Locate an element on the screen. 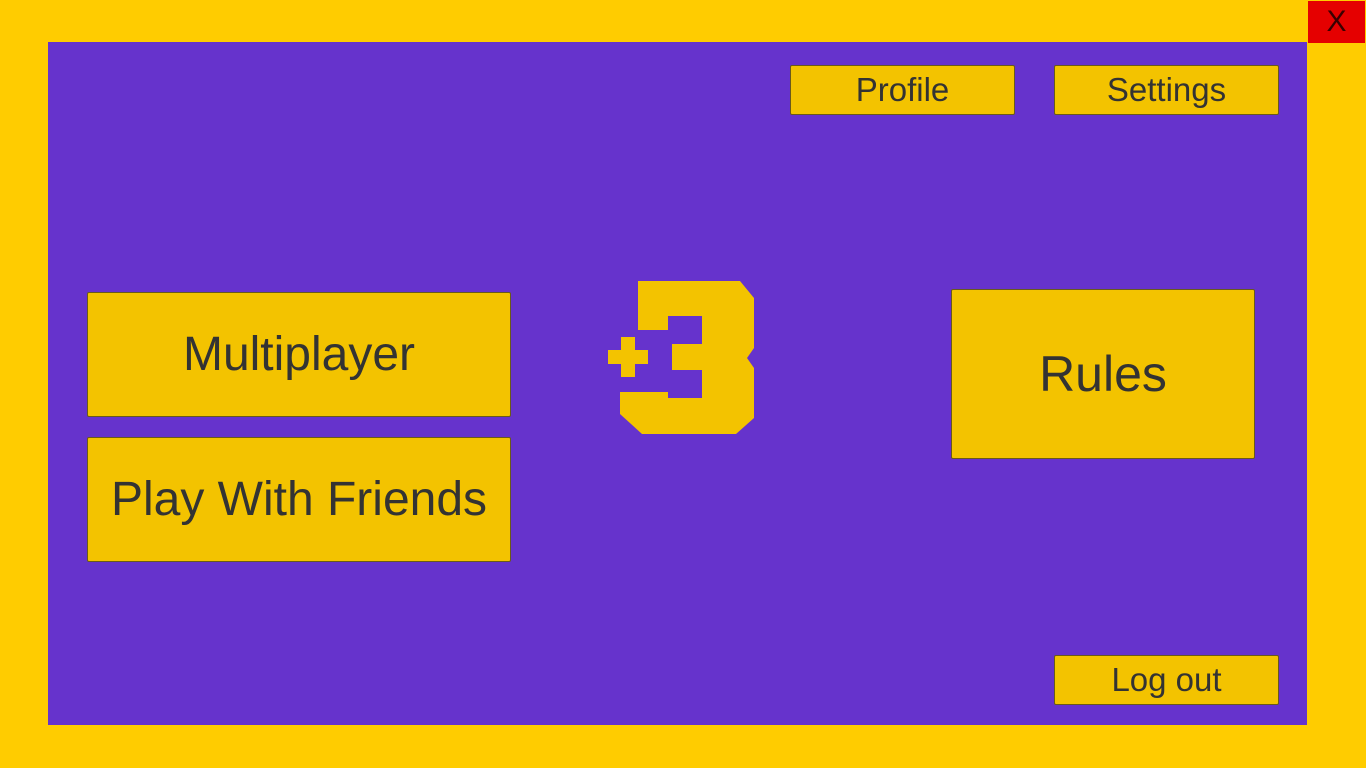  profile-button: Profile is located at coordinates (902, 90).